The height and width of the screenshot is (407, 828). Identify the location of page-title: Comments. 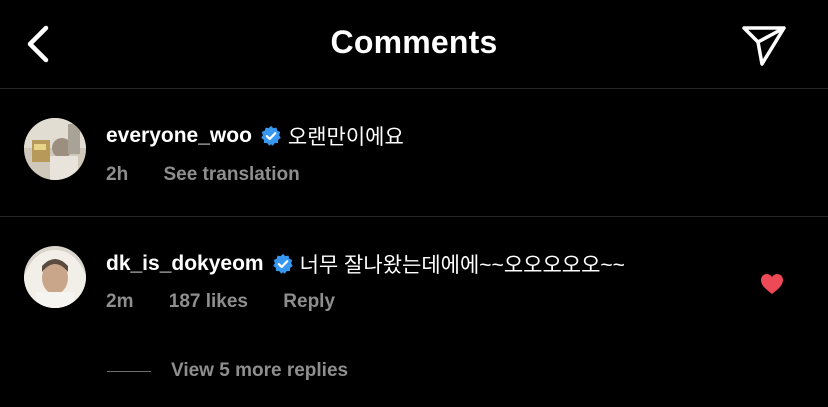
(414, 42).